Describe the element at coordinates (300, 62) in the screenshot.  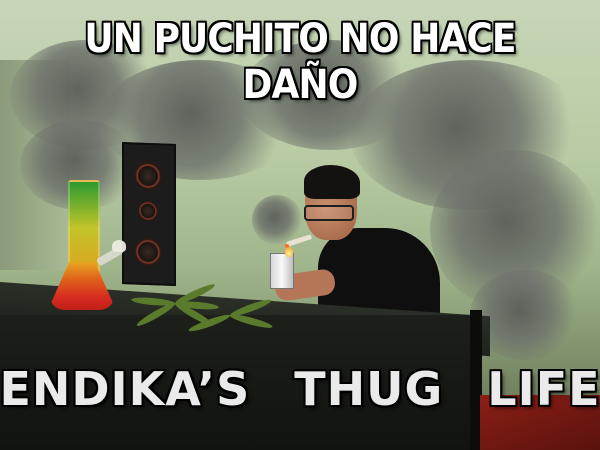
I see `top-caption: UN PUCHITO NO HACE DAÑO` at that location.